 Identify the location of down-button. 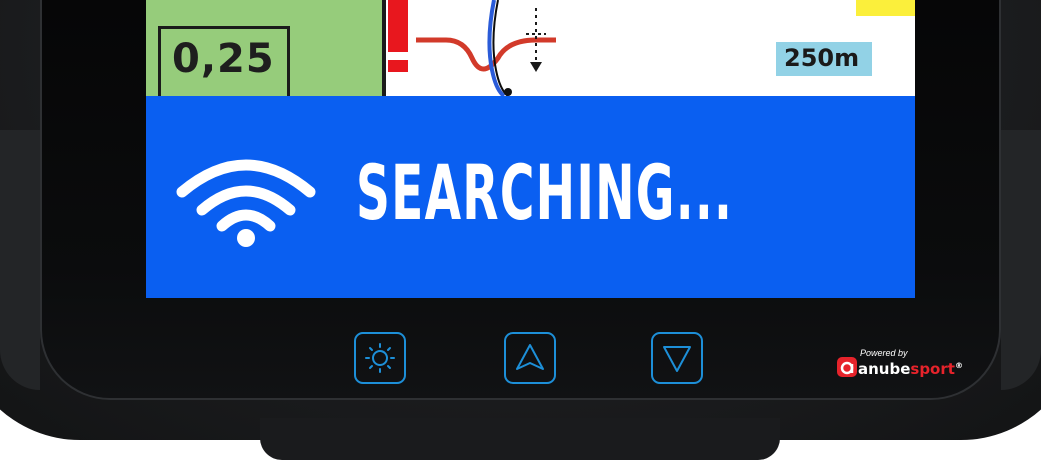
(677, 358).